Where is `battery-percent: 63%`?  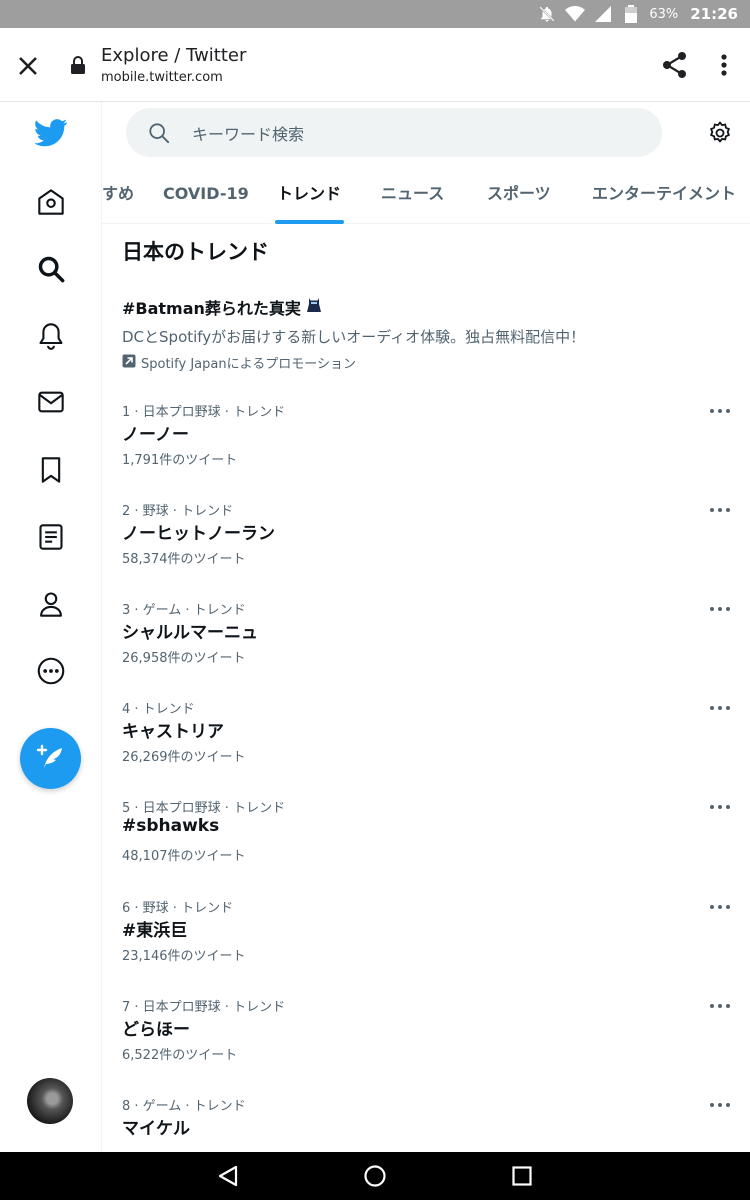
battery-percent: 63% is located at coordinates (664, 14).